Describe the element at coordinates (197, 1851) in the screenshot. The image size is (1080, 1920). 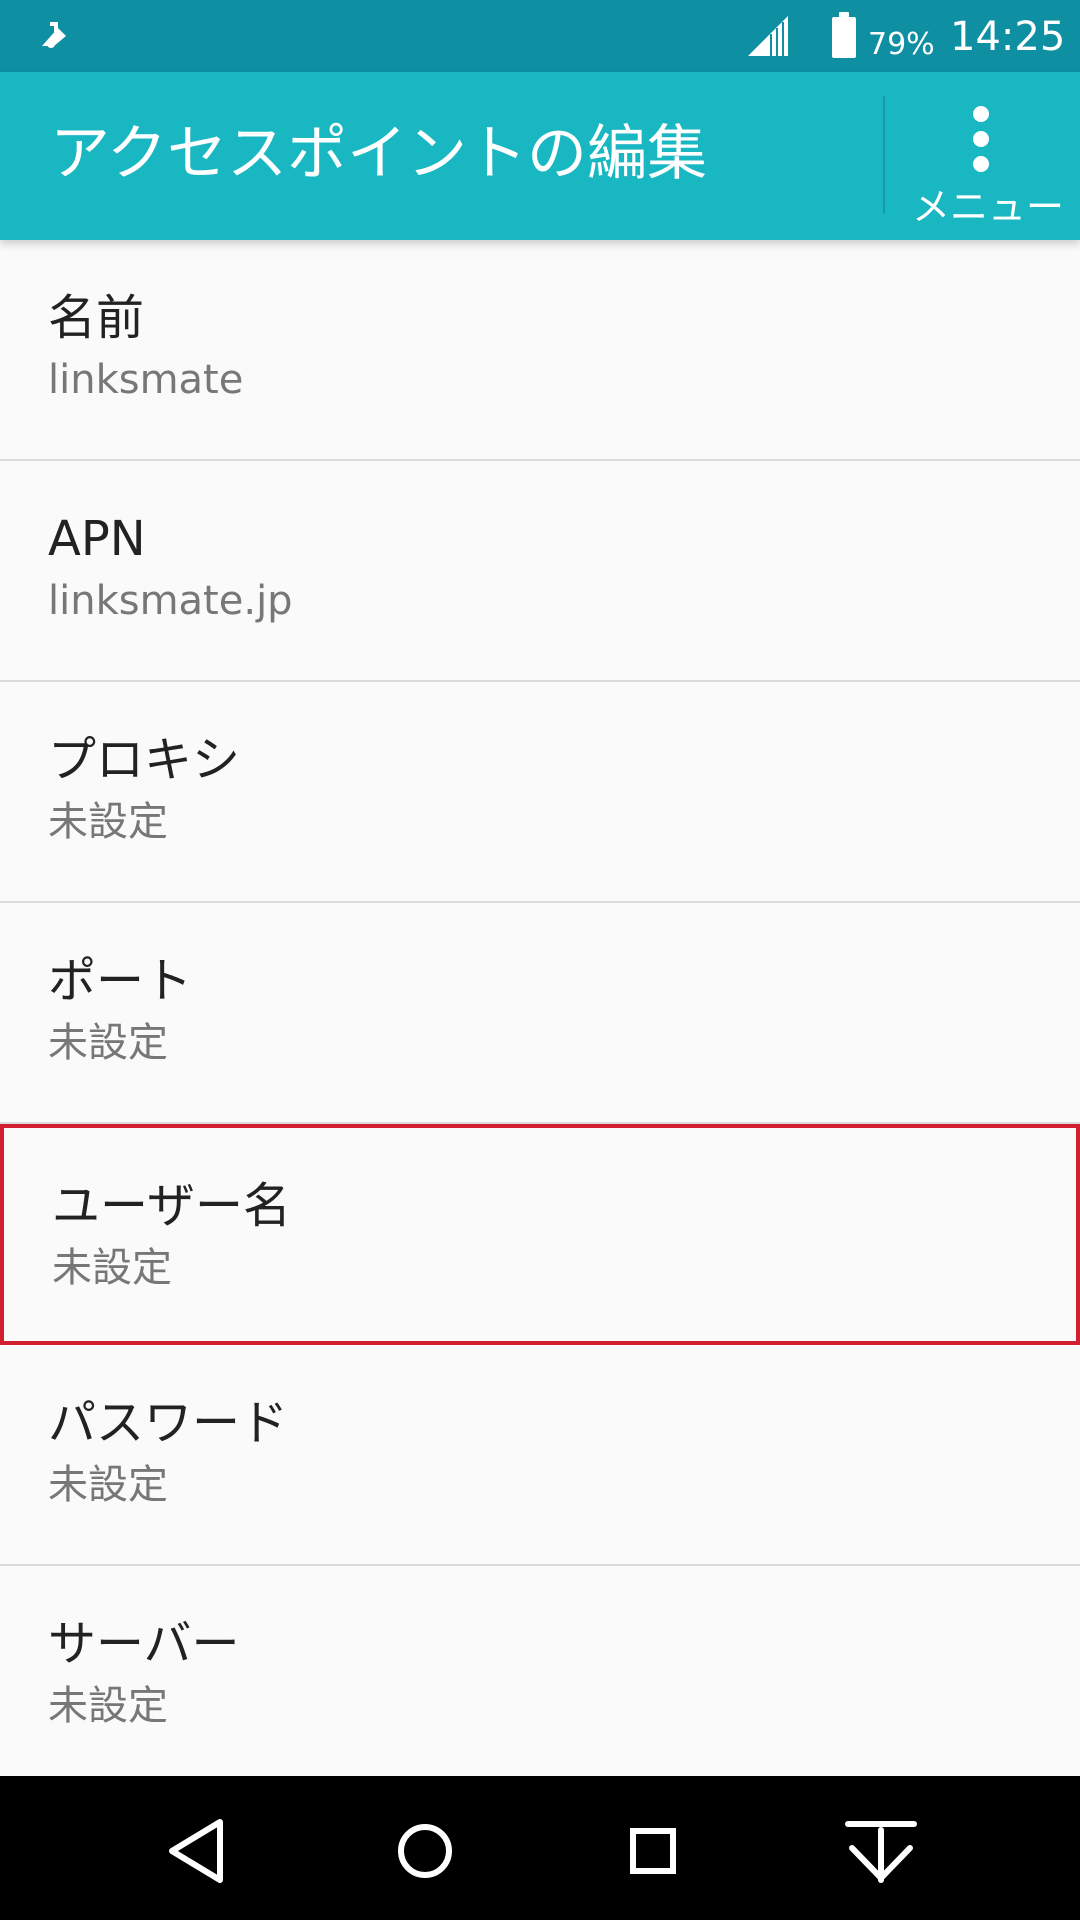
I see `back-icon` at that location.